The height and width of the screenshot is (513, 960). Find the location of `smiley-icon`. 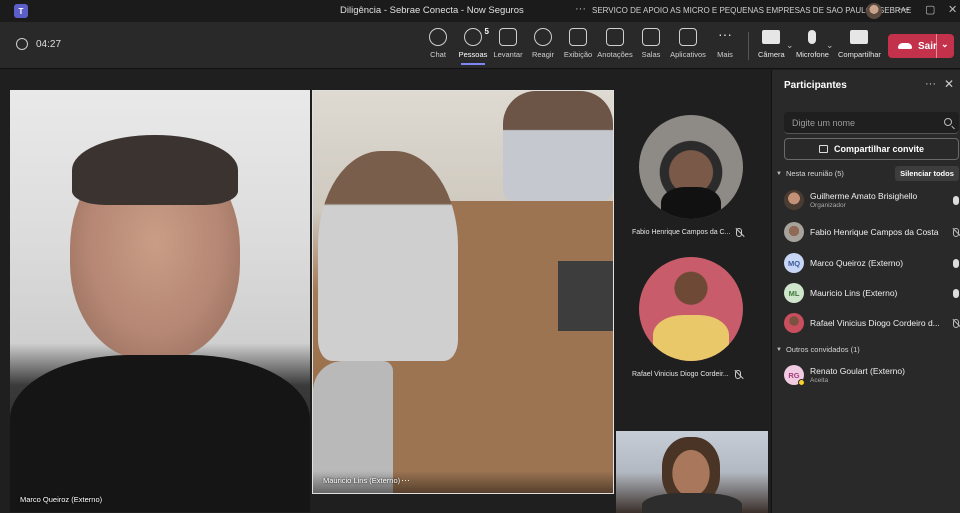

smiley-icon is located at coordinates (543, 37).